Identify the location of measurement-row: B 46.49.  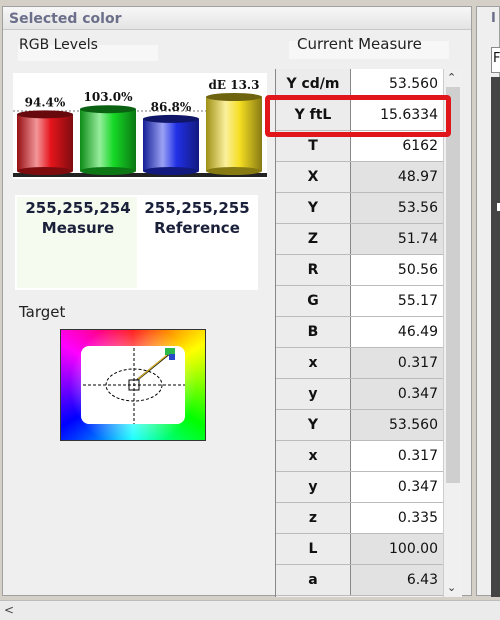
(360, 332).